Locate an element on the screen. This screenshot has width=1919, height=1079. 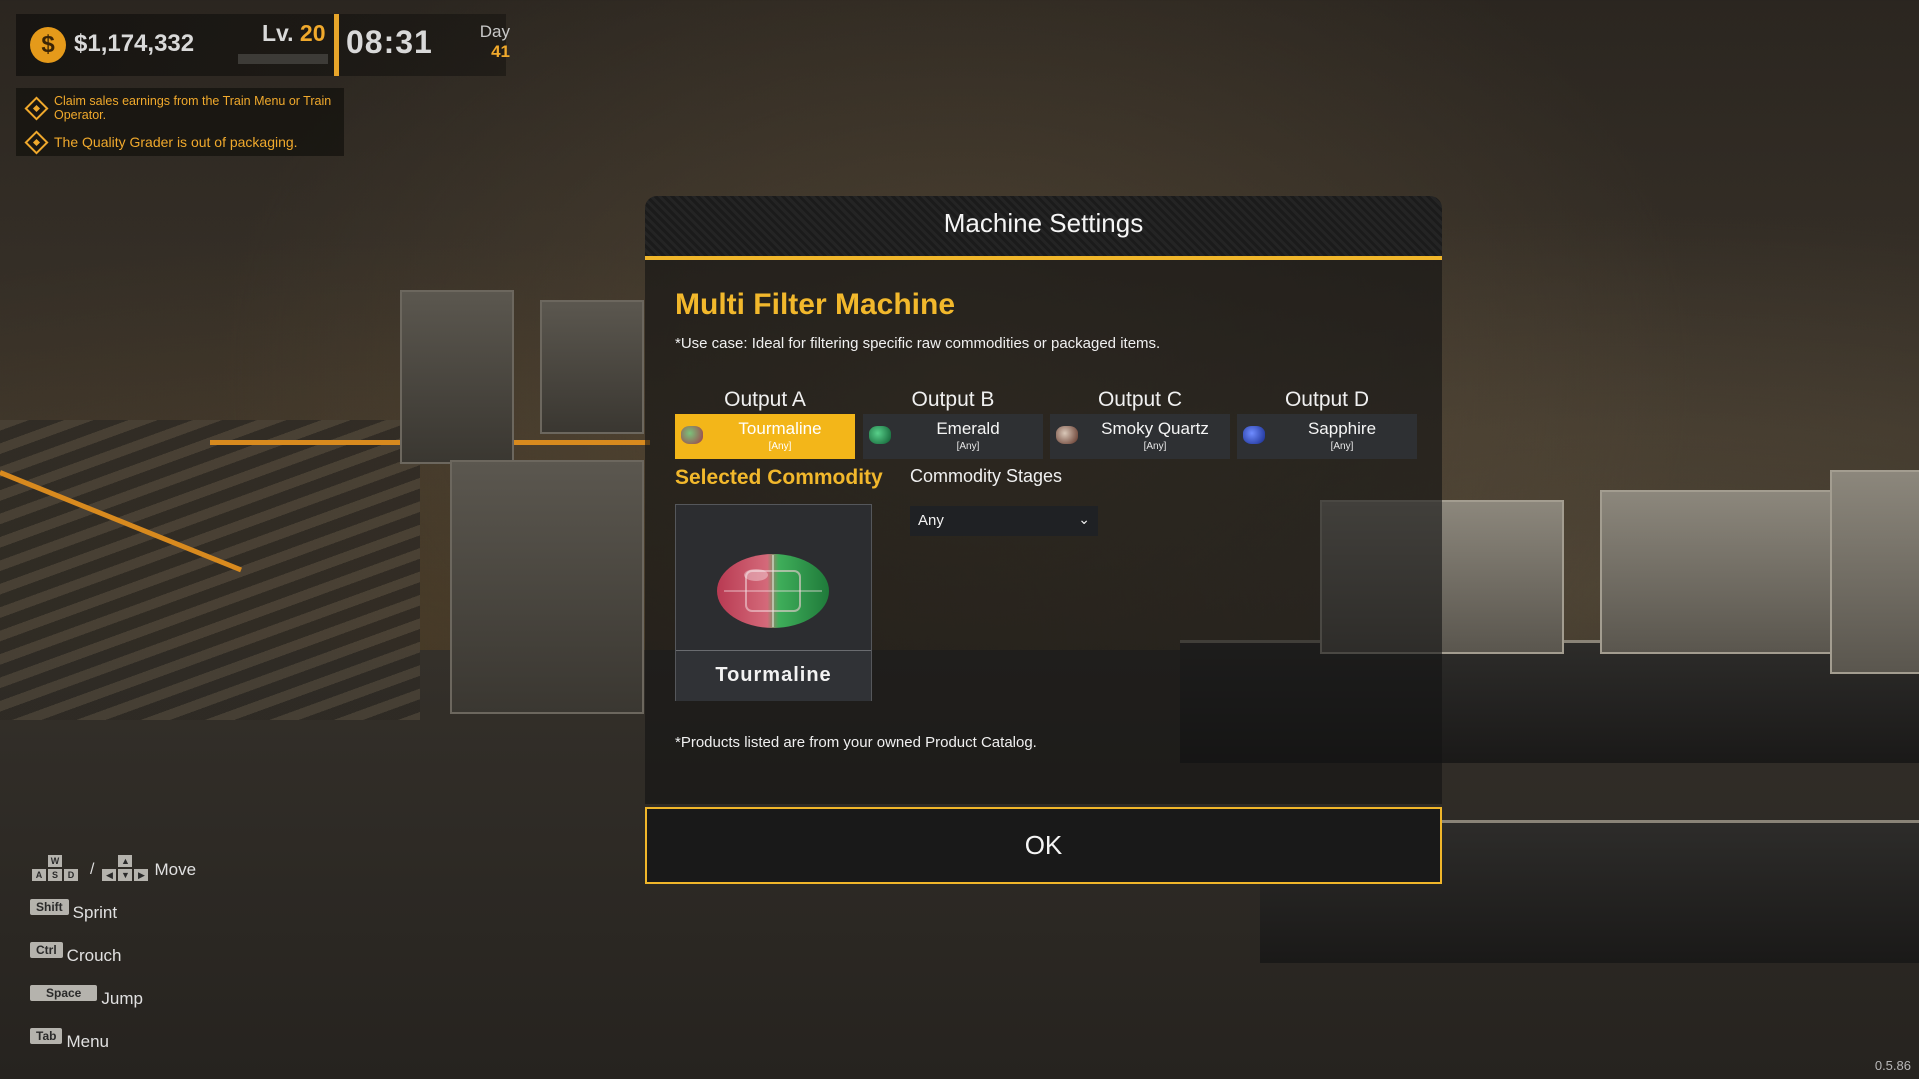
coin-icon: $ is located at coordinates (48, 45).